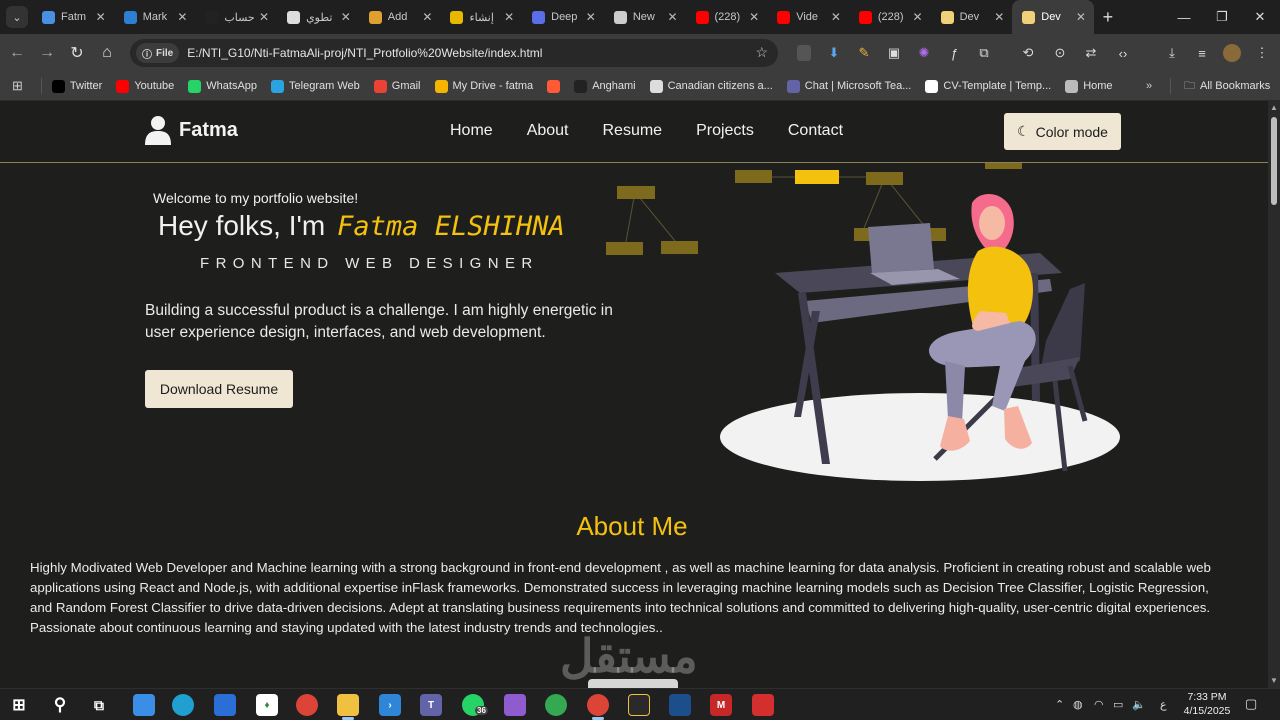  Describe the element at coordinates (17, 53) in the screenshot. I see `back-button: ←` at that location.